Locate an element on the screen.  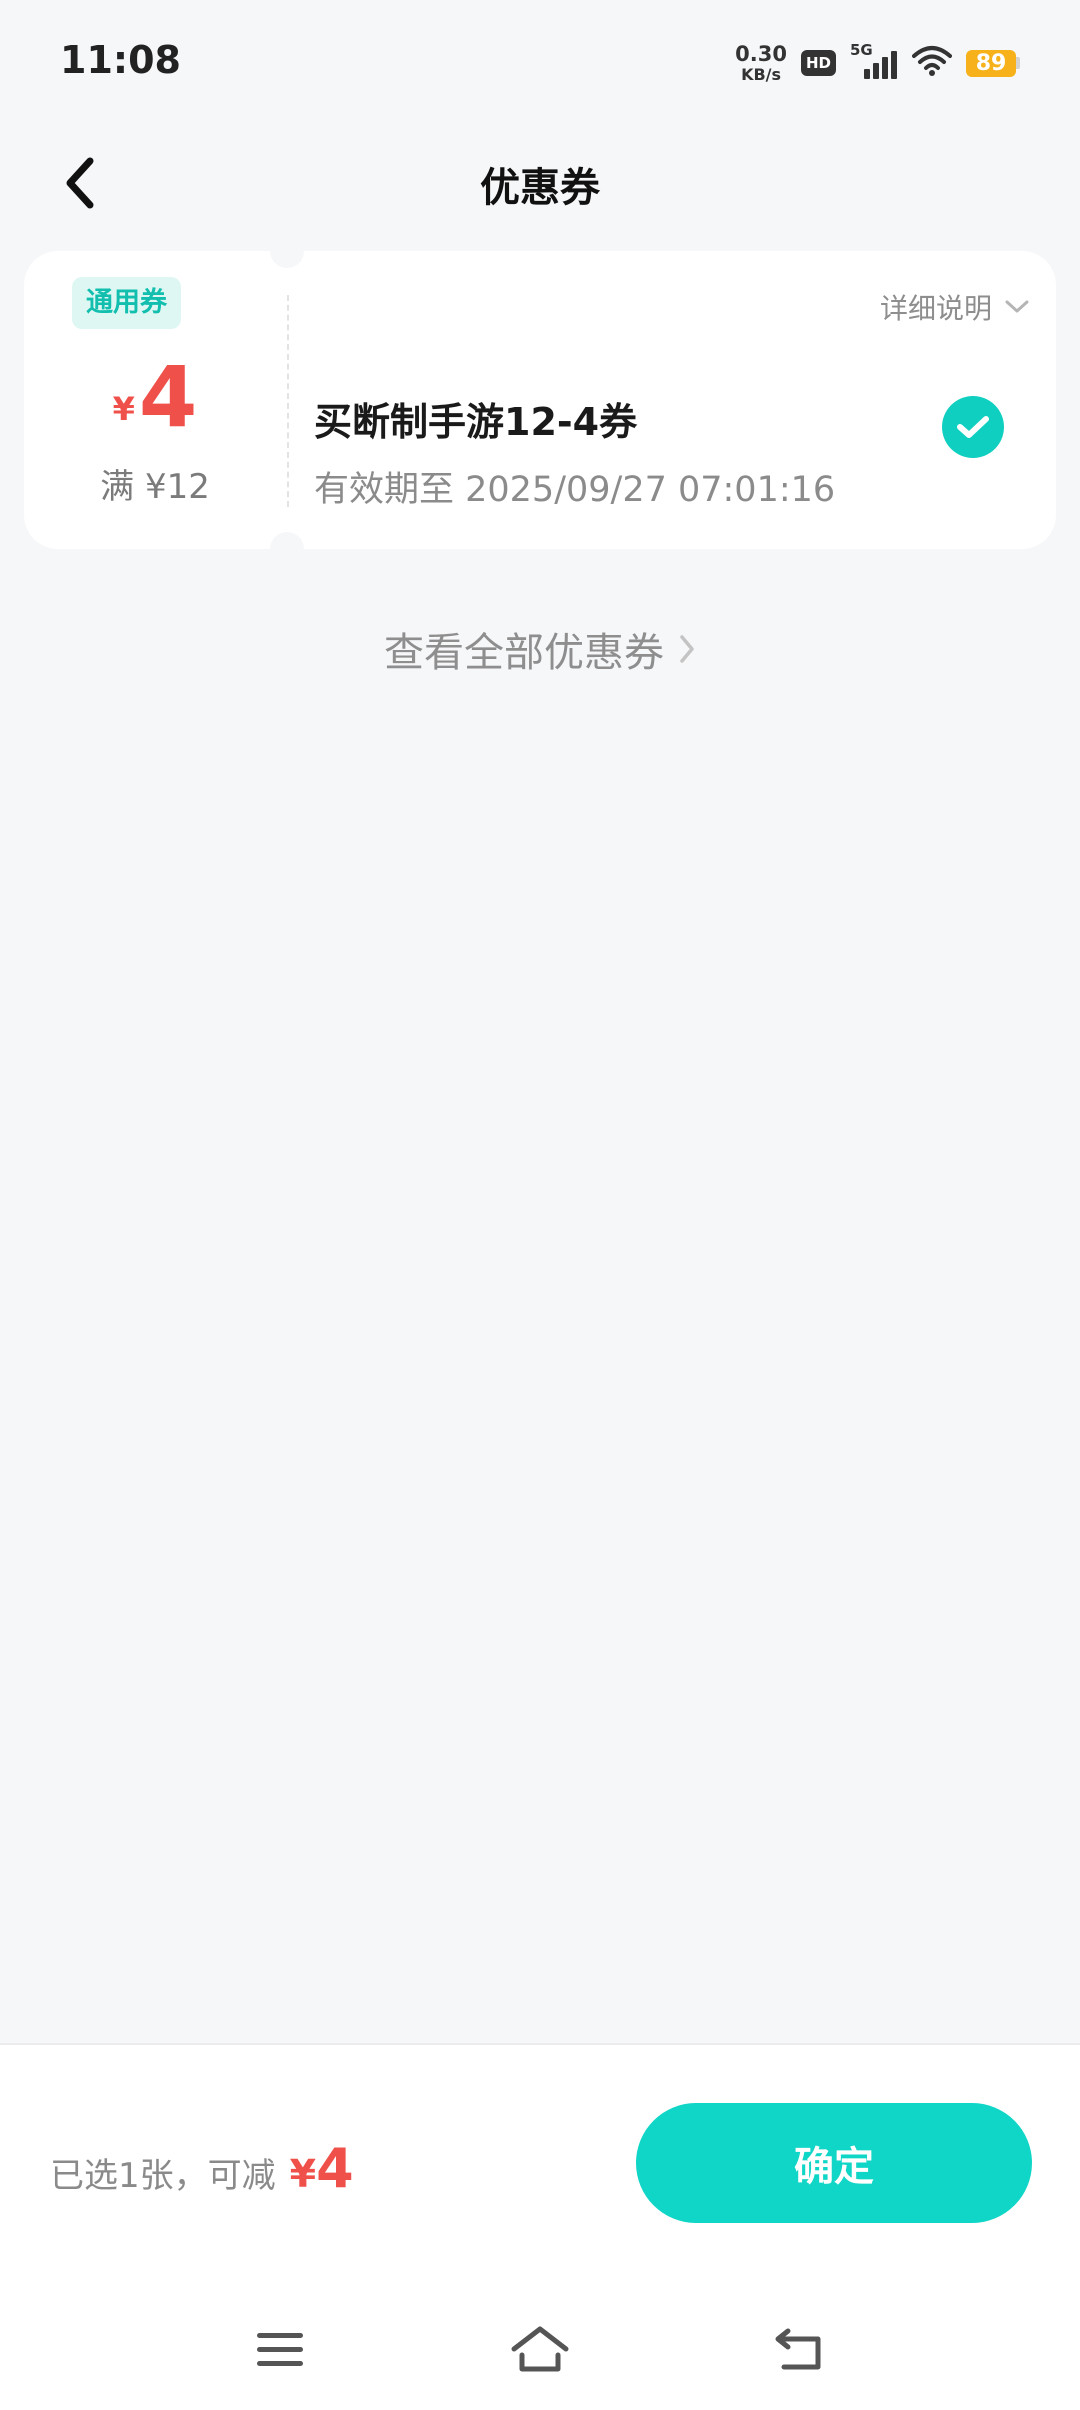
check-icon is located at coordinates (973, 427).